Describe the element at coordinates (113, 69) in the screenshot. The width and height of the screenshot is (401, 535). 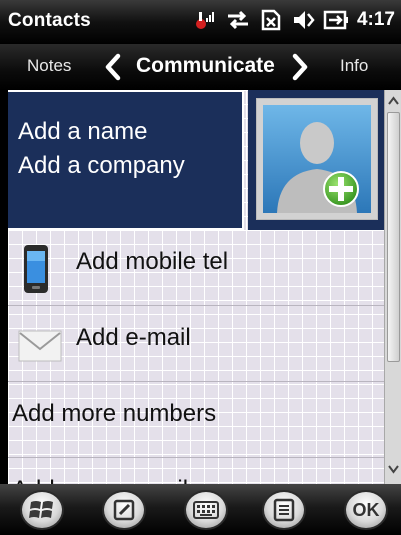
I see `chevron-left-icon` at that location.